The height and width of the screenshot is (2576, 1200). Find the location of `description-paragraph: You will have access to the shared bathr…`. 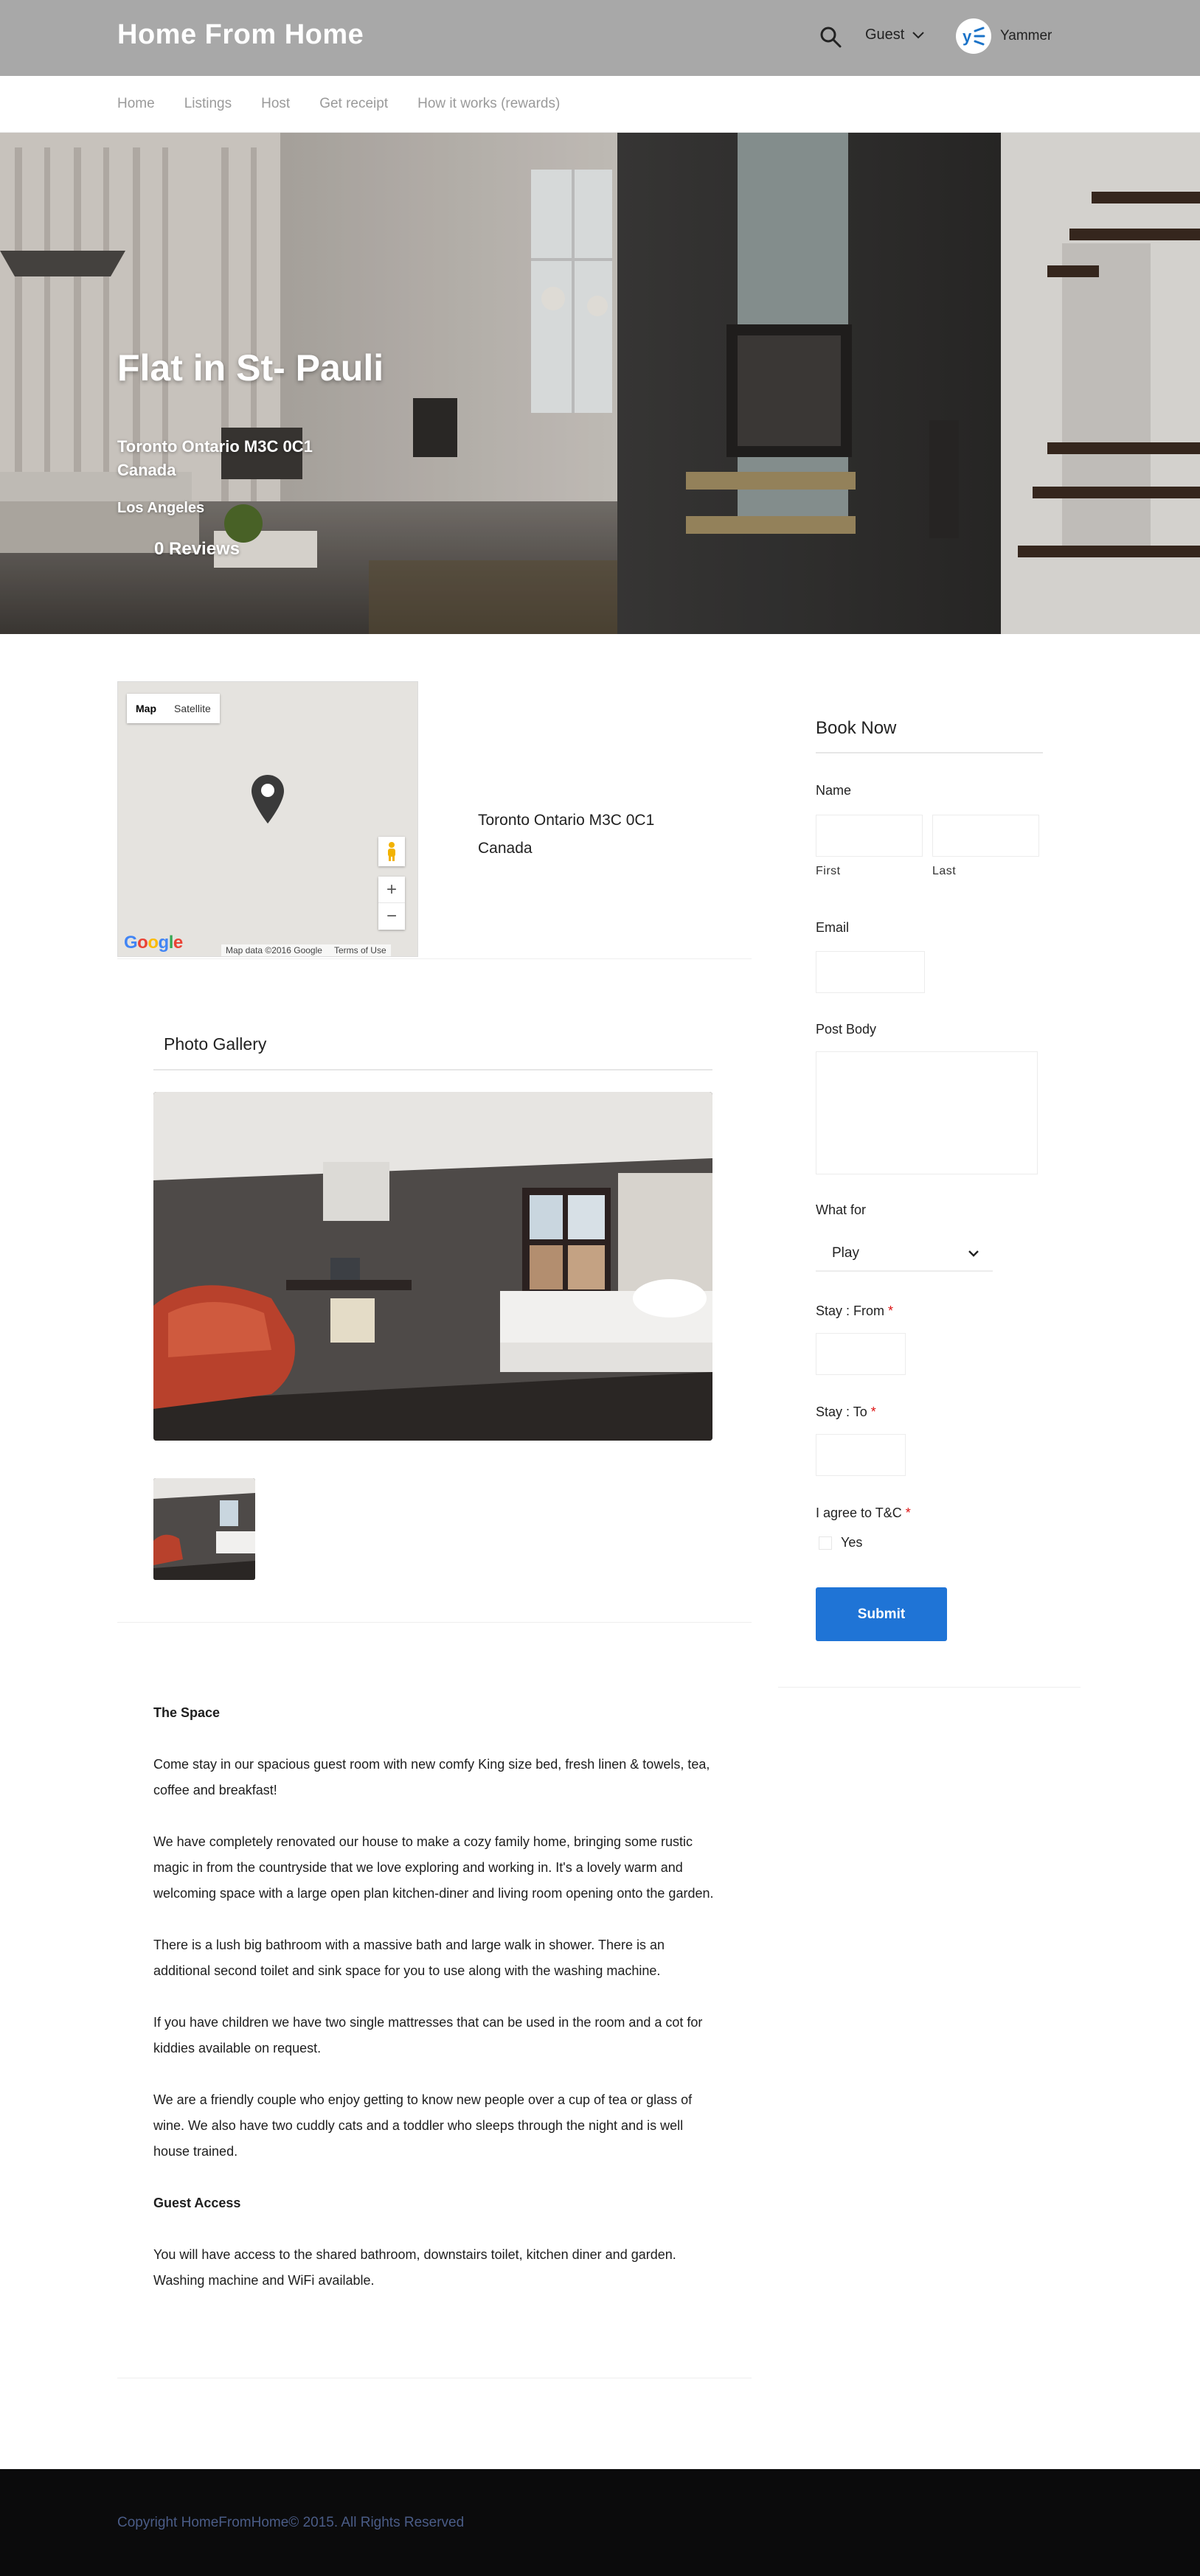

description-paragraph: You will have access to the shared bathr… is located at coordinates (414, 2267).